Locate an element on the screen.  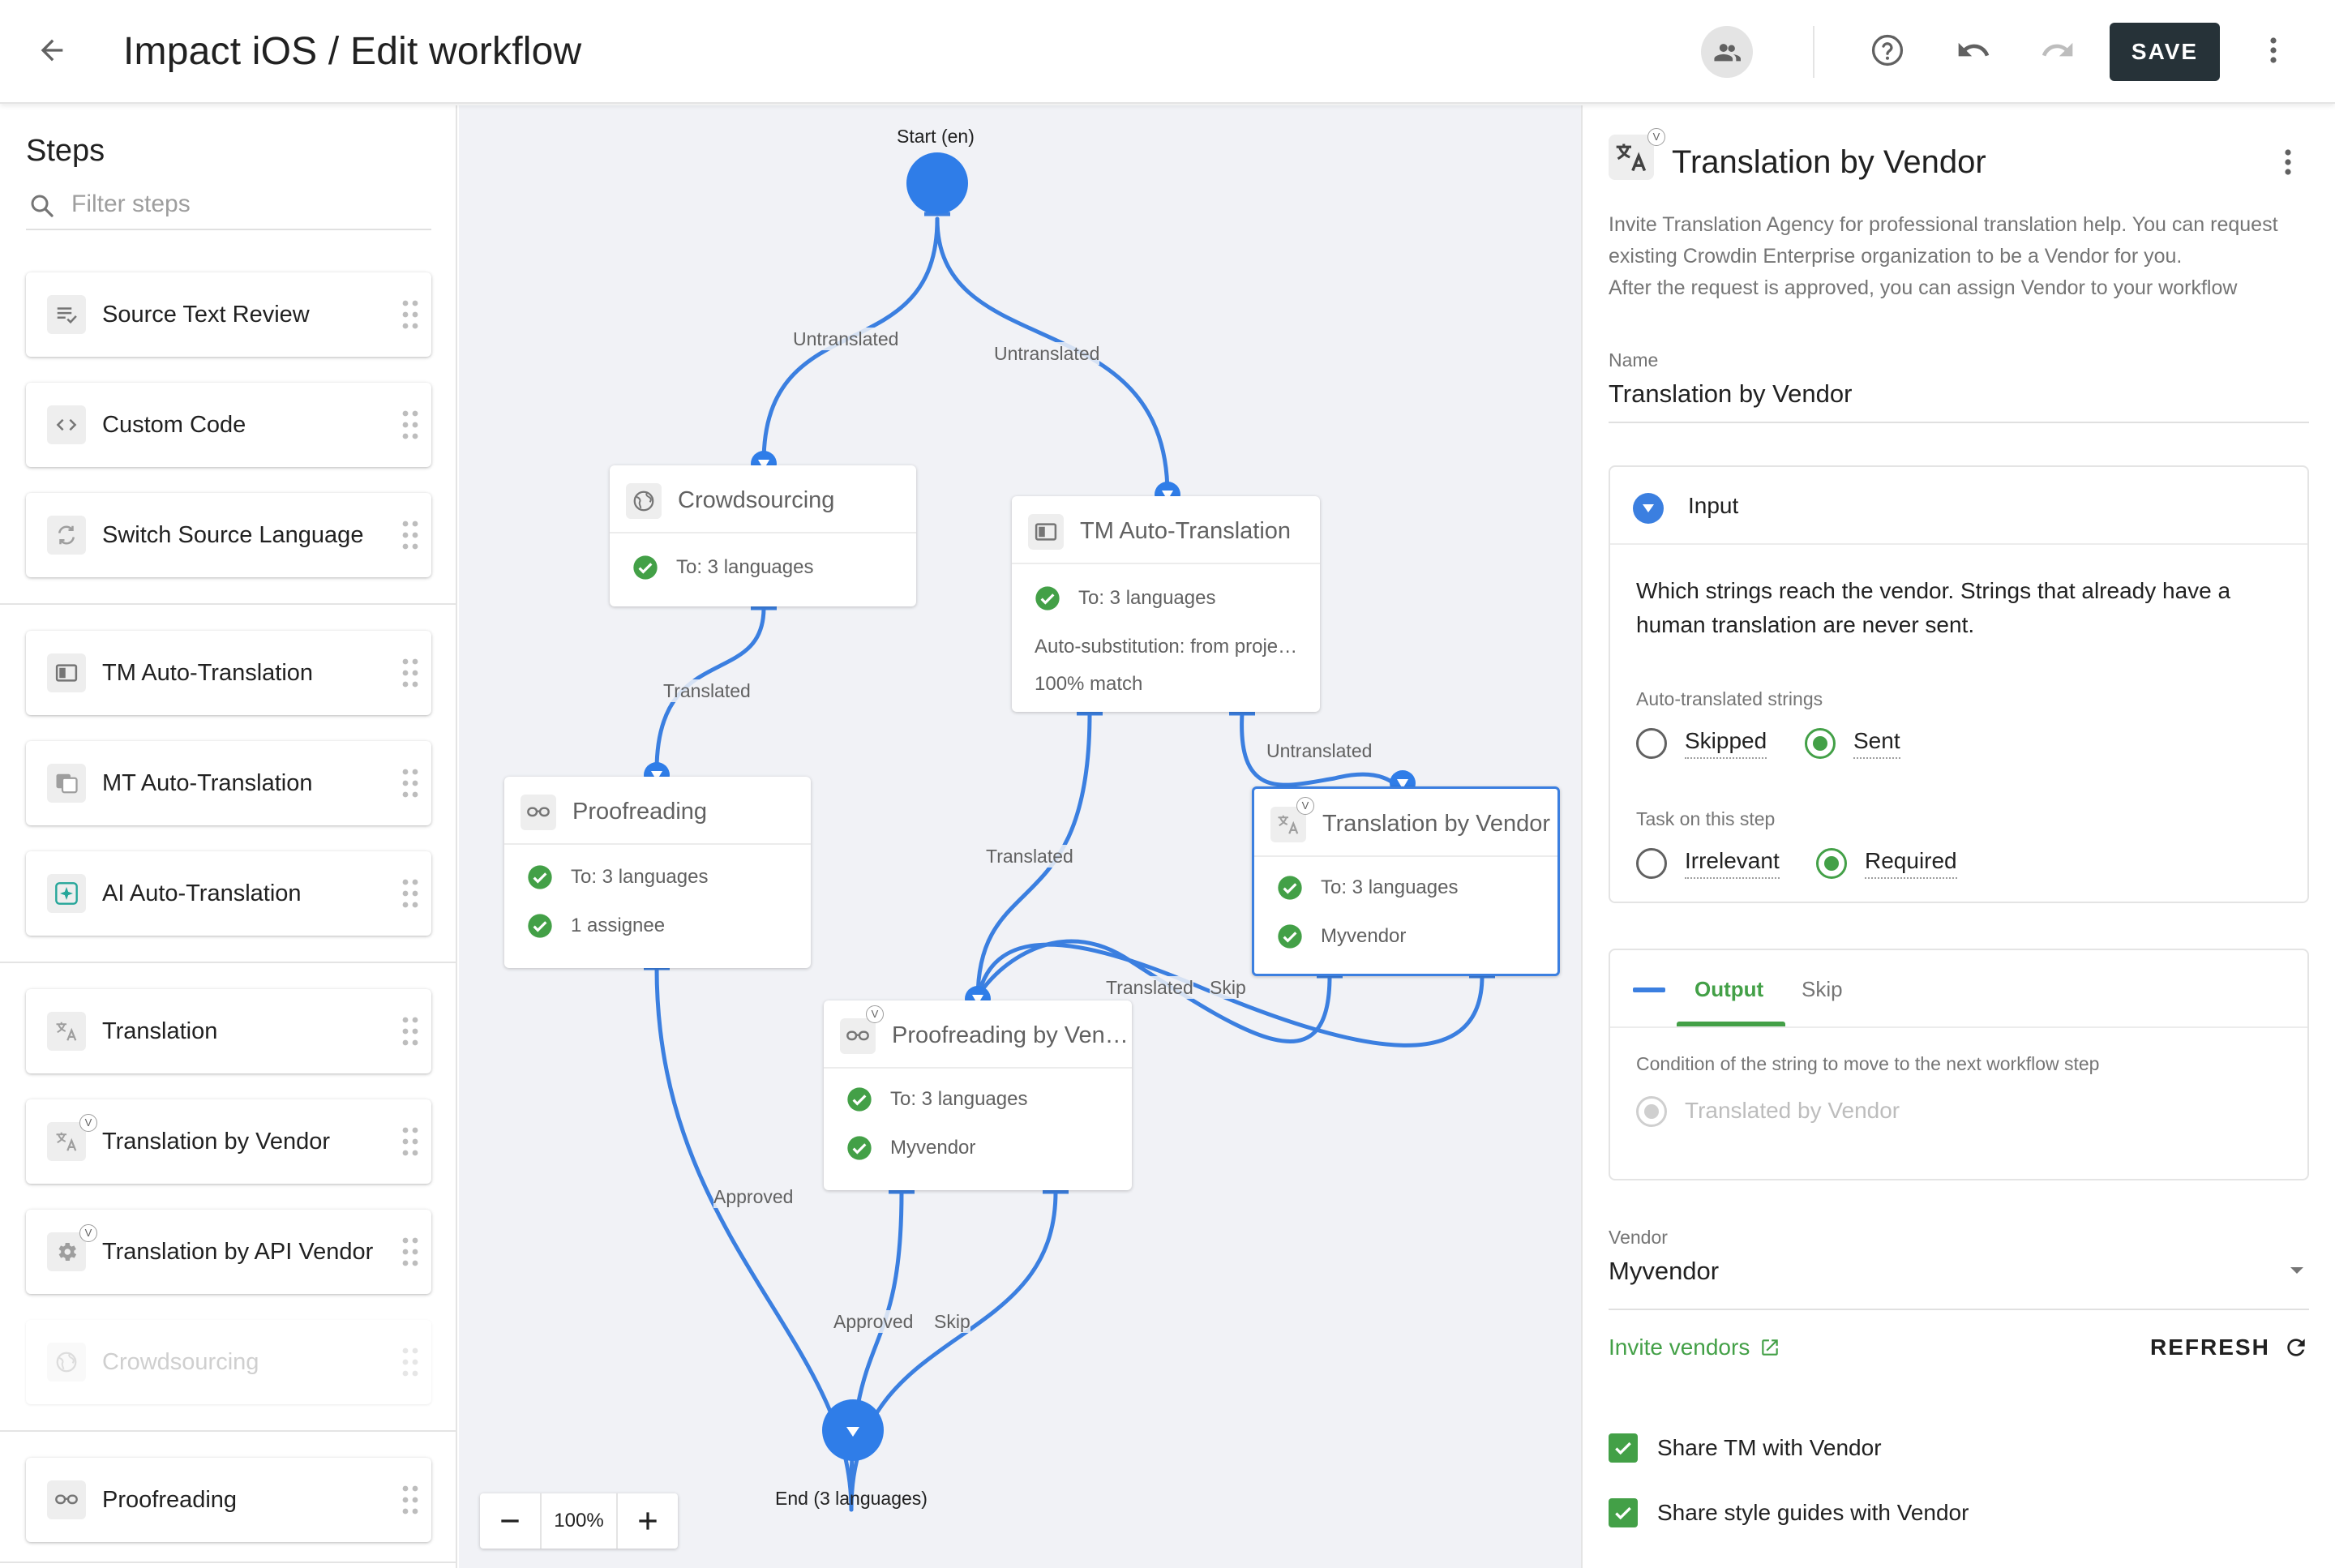
search-icon is located at coordinates (42, 206).